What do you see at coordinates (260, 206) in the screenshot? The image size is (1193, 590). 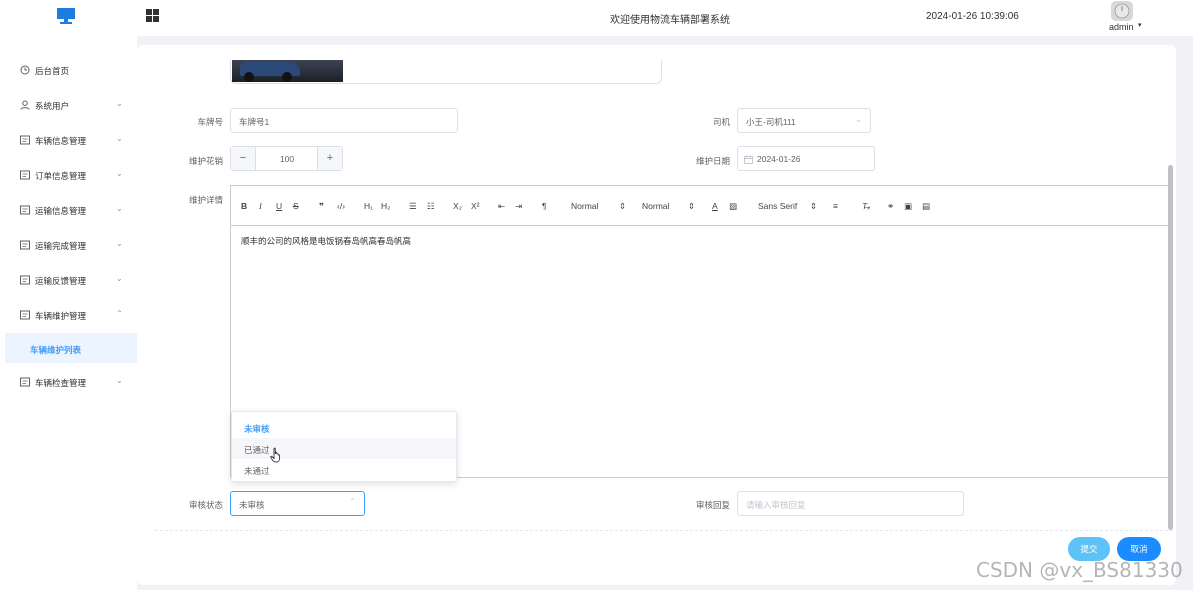 I see `italic-button: I` at bounding box center [260, 206].